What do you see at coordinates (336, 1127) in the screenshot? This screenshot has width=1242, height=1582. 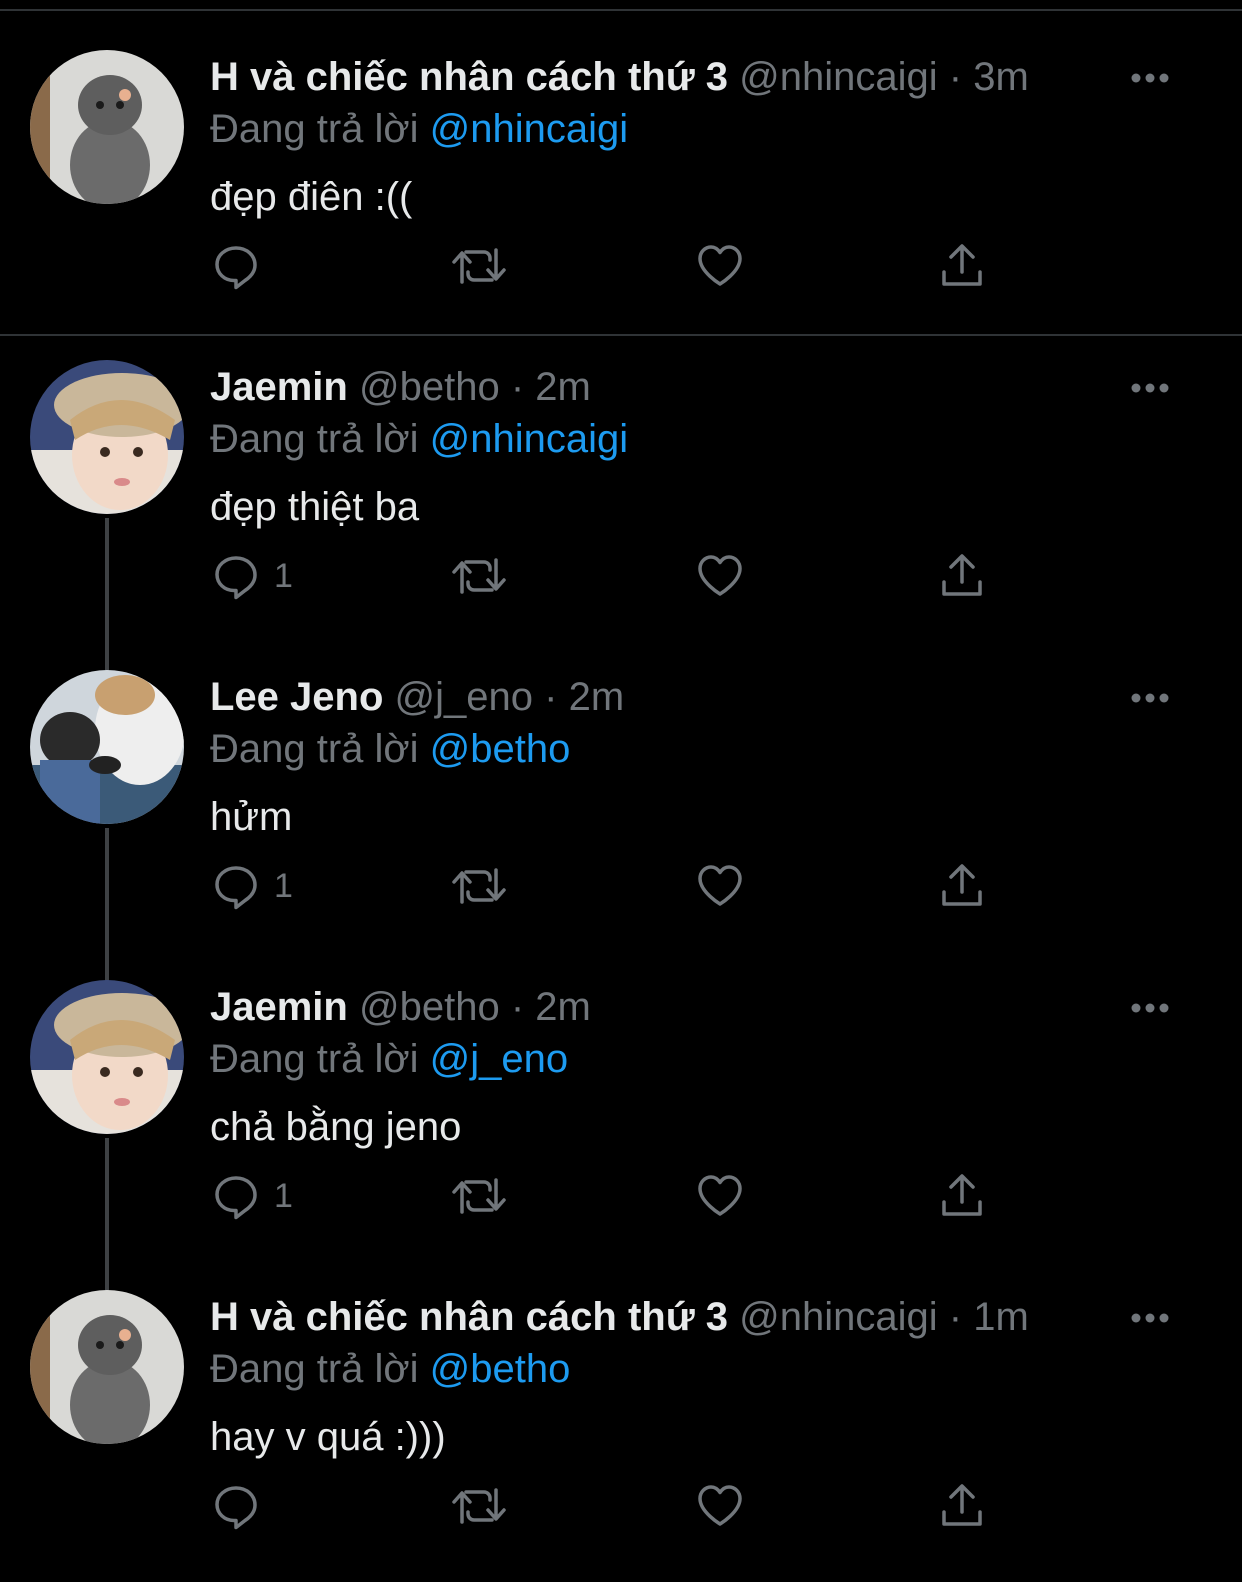 I see `tweet-text: chả bằng jeno` at bounding box center [336, 1127].